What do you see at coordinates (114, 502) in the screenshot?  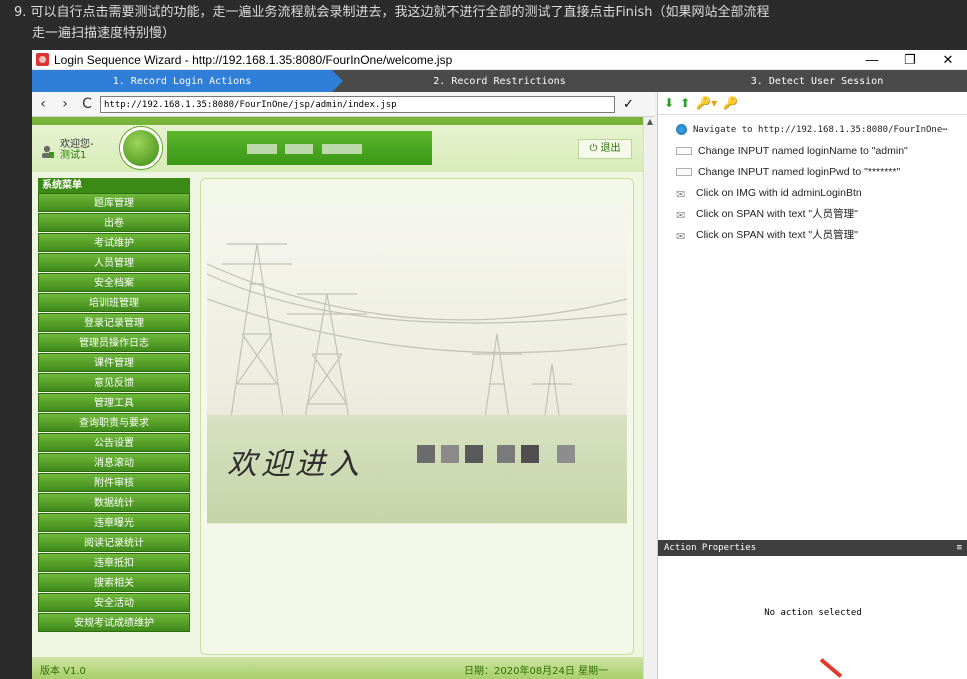 I see `menu-item: 数据统计` at bounding box center [114, 502].